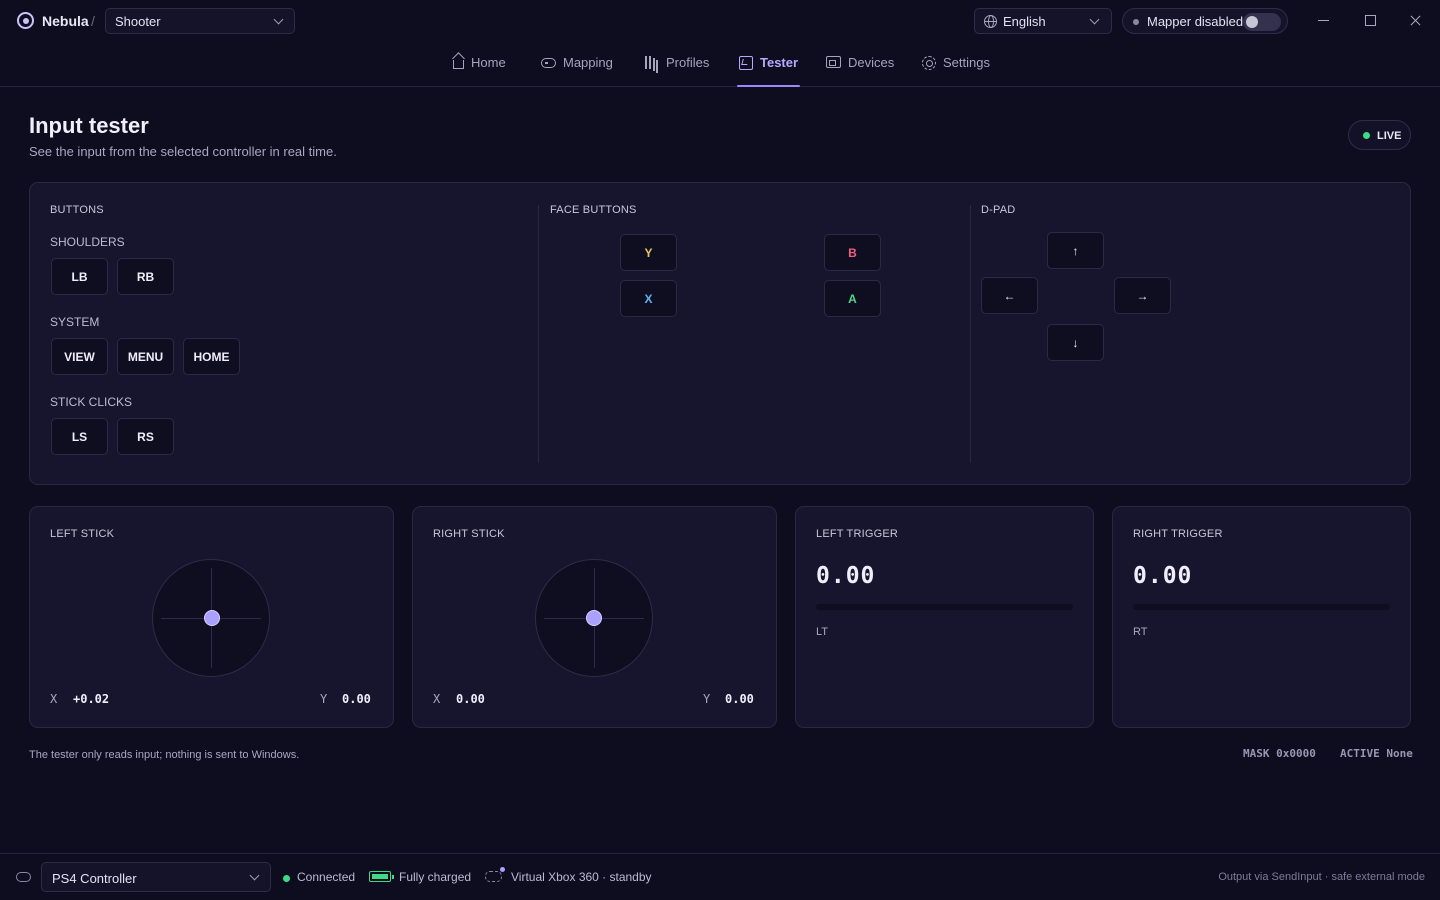  I want to click on virtual-gamepad-icon, so click(495, 874).